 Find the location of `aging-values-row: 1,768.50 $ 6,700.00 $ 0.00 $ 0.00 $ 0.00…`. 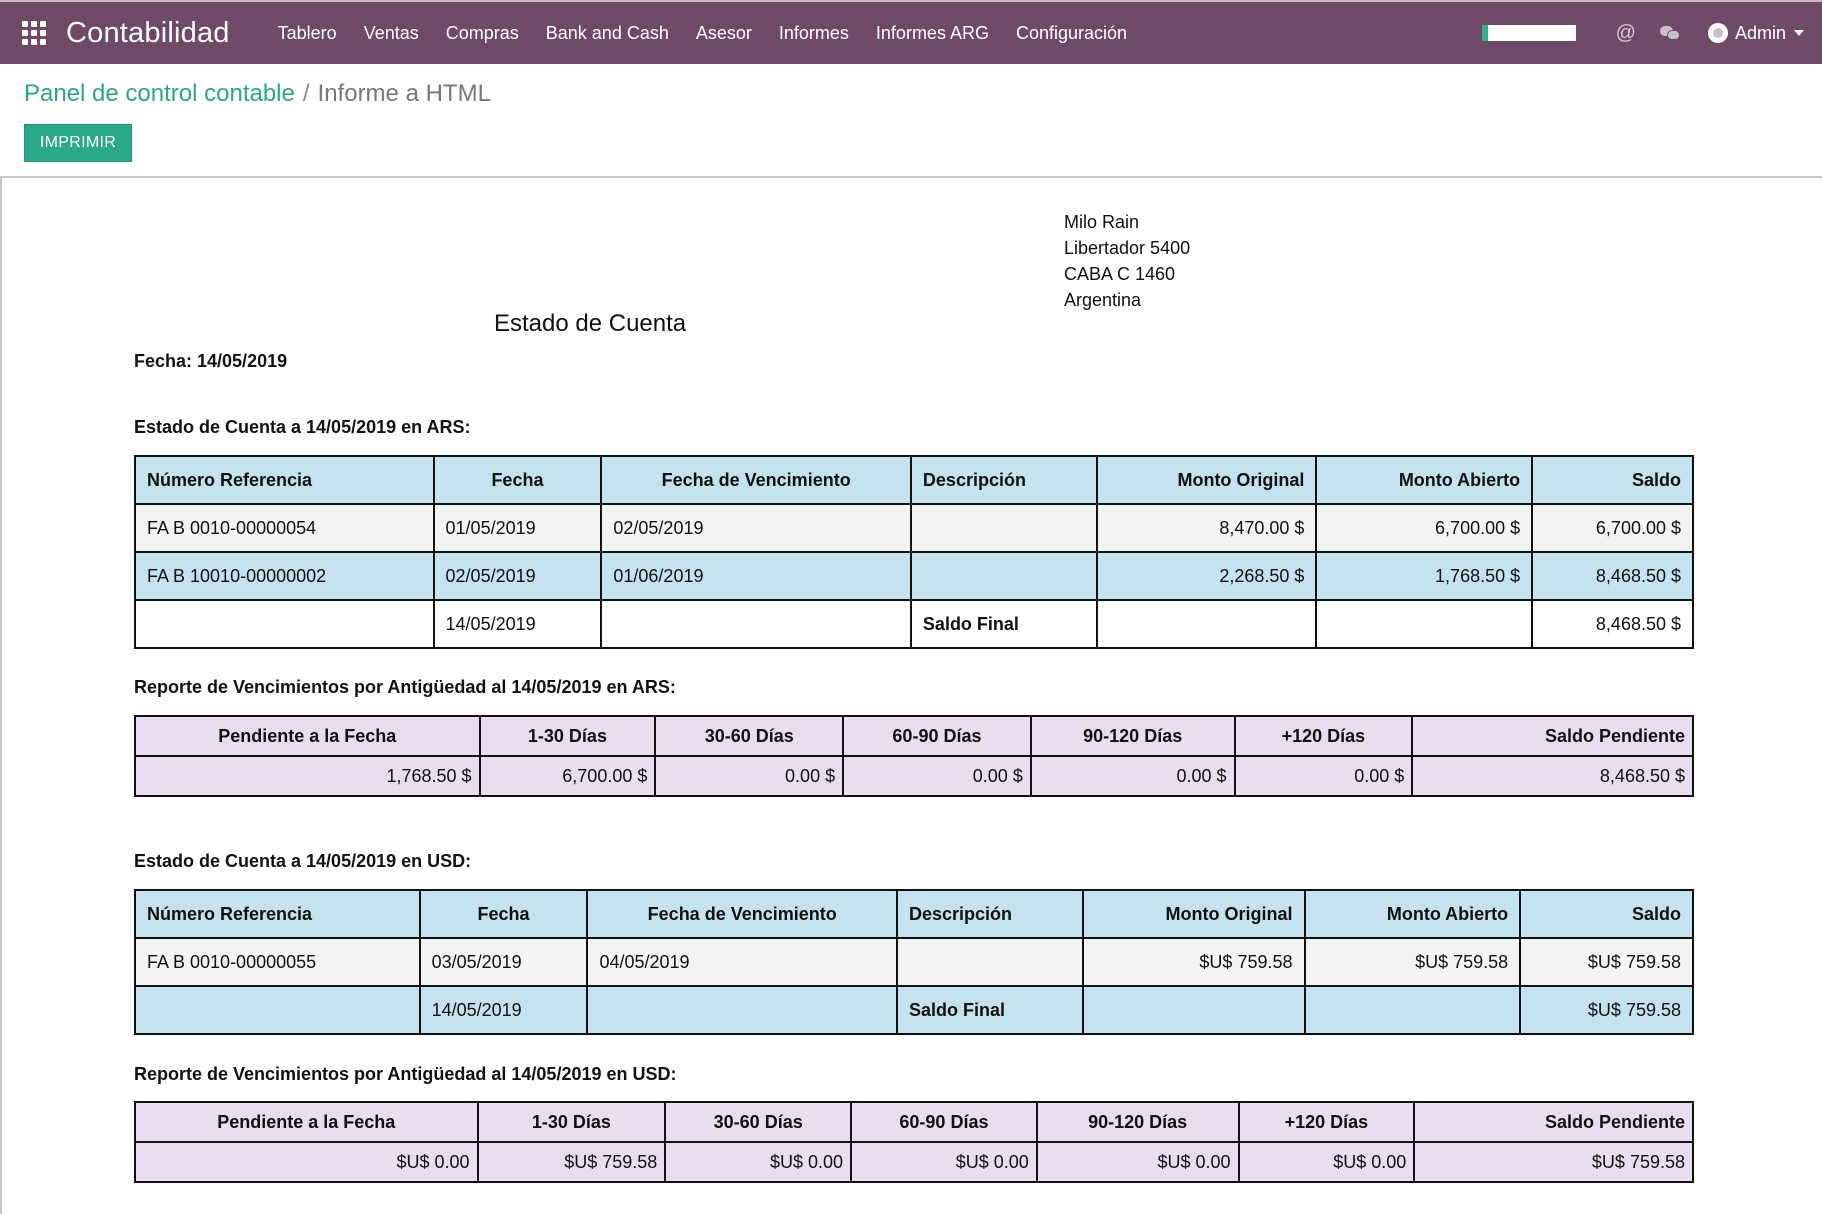

aging-values-row: 1,768.50 $ 6,700.00 $ 0.00 $ 0.00 $ 0.00… is located at coordinates (914, 776).